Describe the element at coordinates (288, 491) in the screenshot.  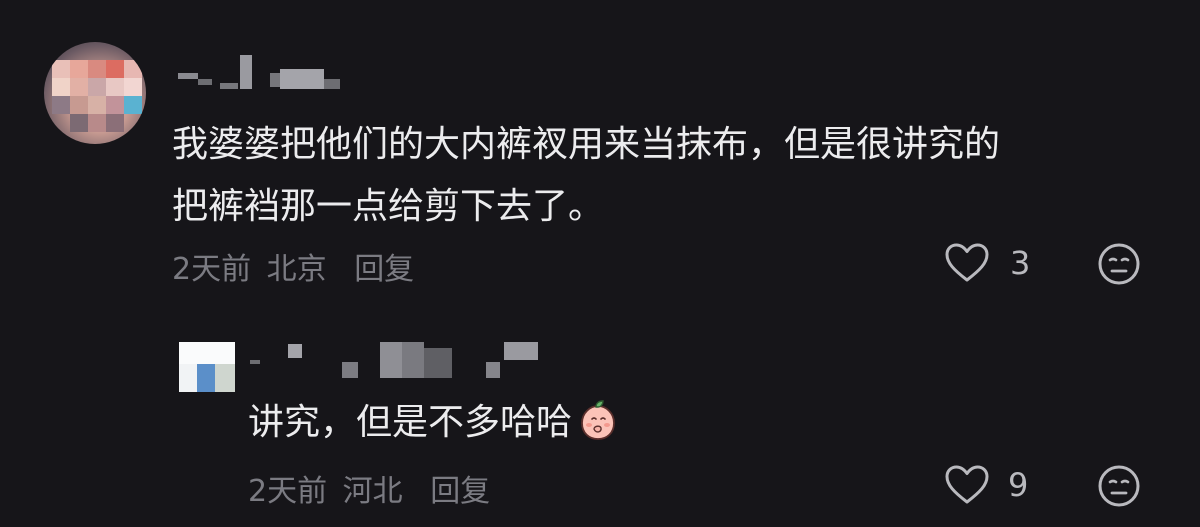
I see `reply-time: 2天前` at that location.